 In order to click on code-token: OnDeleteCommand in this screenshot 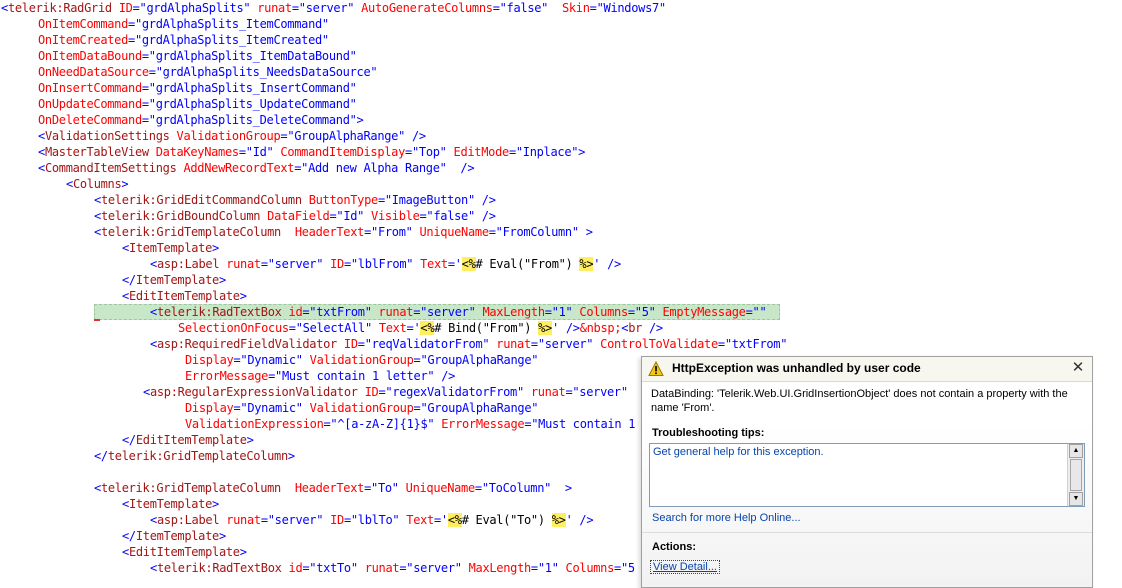, I will do `click(90, 120)`.